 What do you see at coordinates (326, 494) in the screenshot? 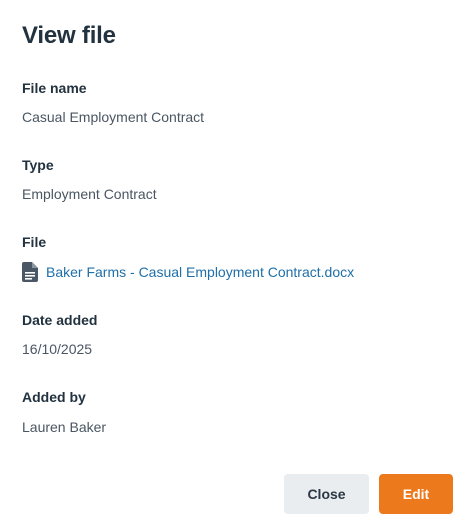
I see `close-button: Close` at bounding box center [326, 494].